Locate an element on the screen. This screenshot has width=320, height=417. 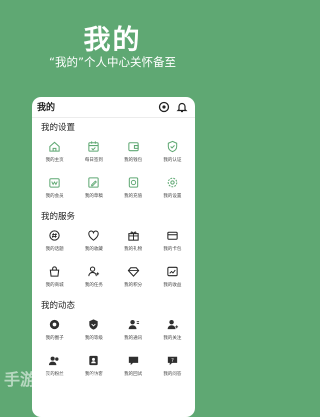
hashtag-icon is located at coordinates (54, 235).